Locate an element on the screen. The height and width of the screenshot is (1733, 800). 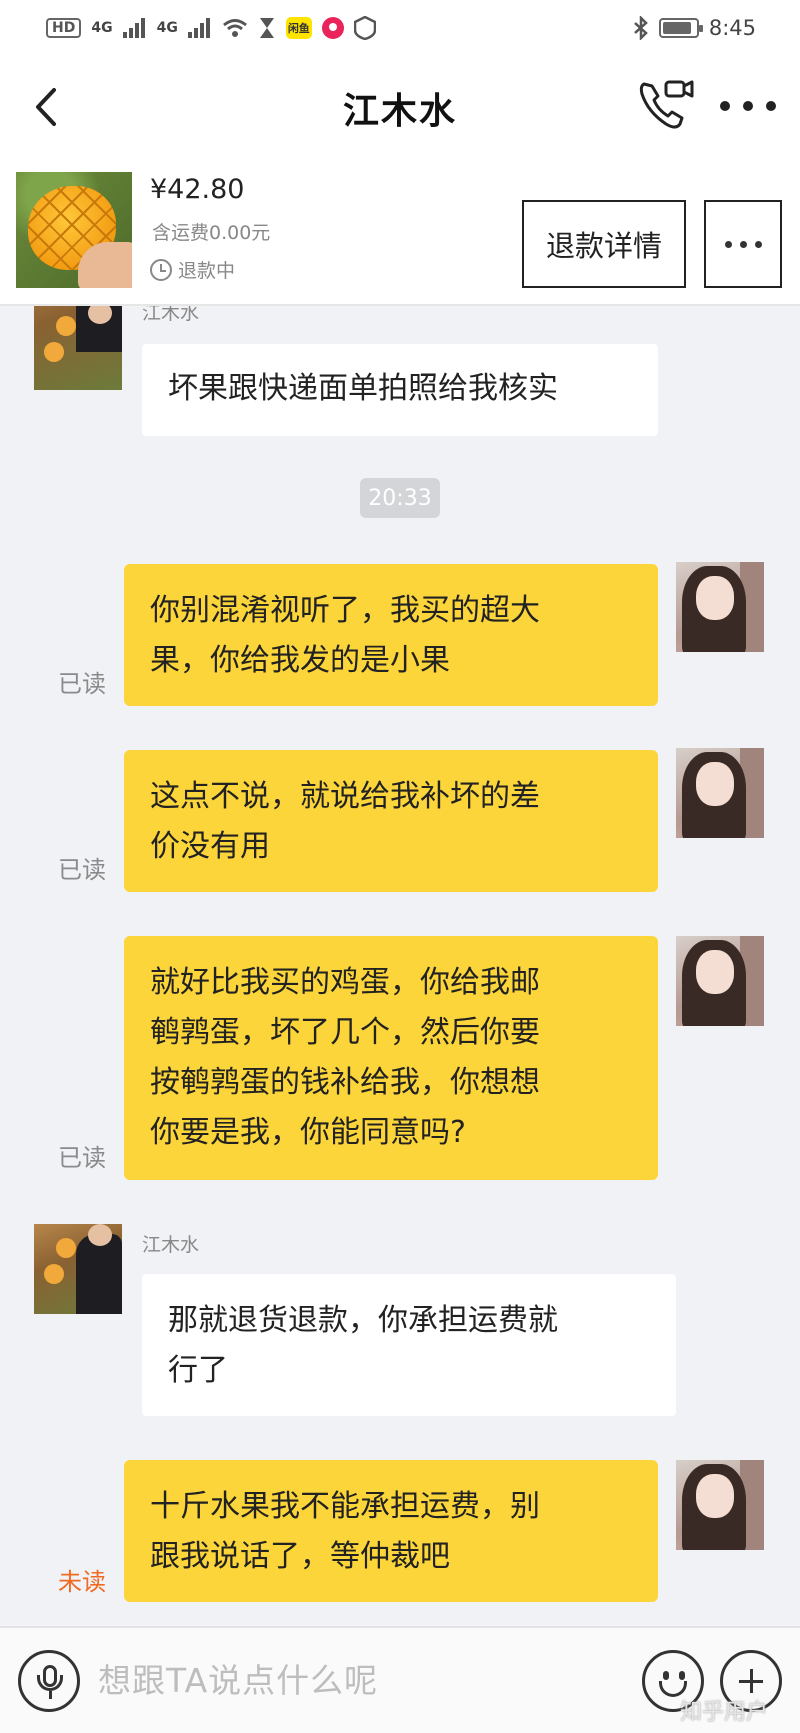
bluetooth-icon is located at coordinates (640, 28).